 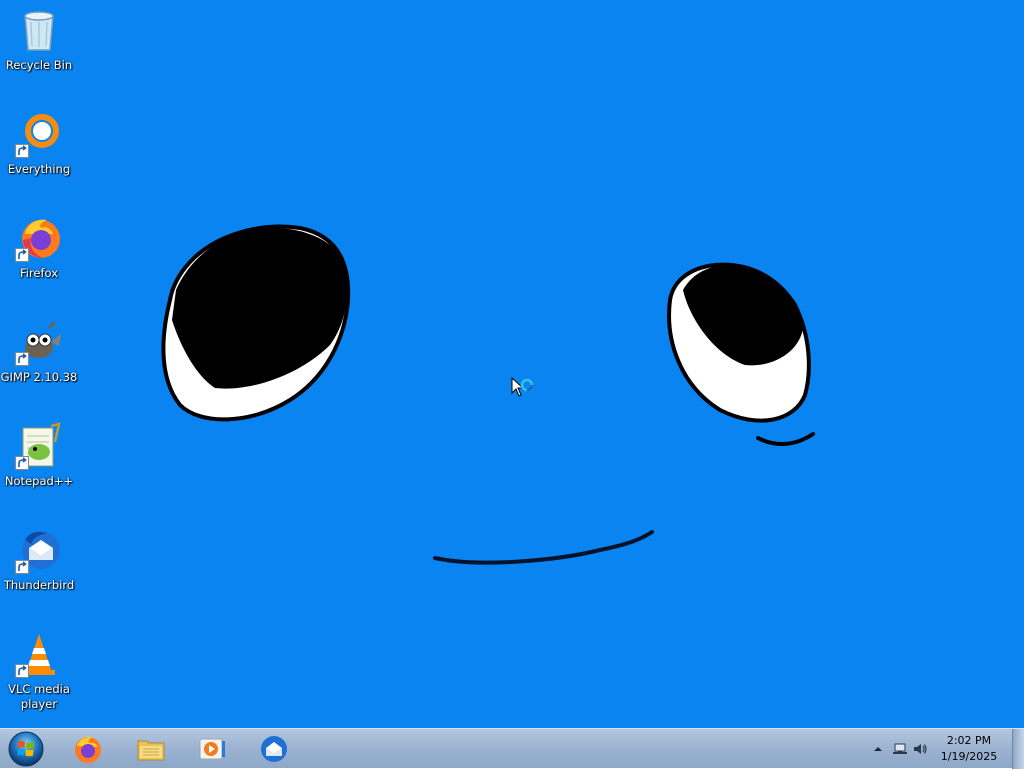 What do you see at coordinates (39, 134) in the screenshot?
I see `everything-icon` at bounding box center [39, 134].